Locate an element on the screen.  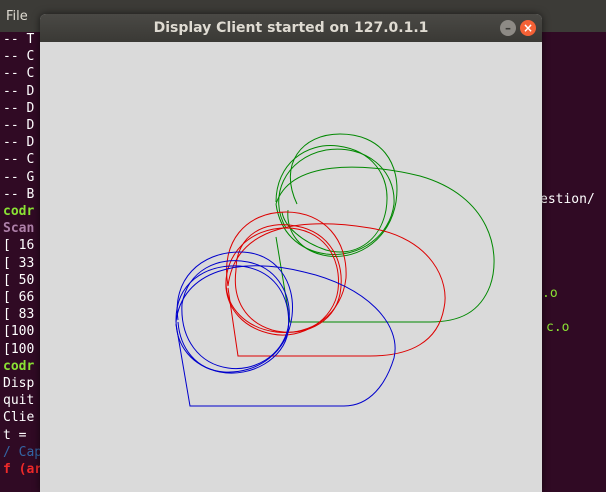
terminal-fragment: estion/ is located at coordinates (567, 199).